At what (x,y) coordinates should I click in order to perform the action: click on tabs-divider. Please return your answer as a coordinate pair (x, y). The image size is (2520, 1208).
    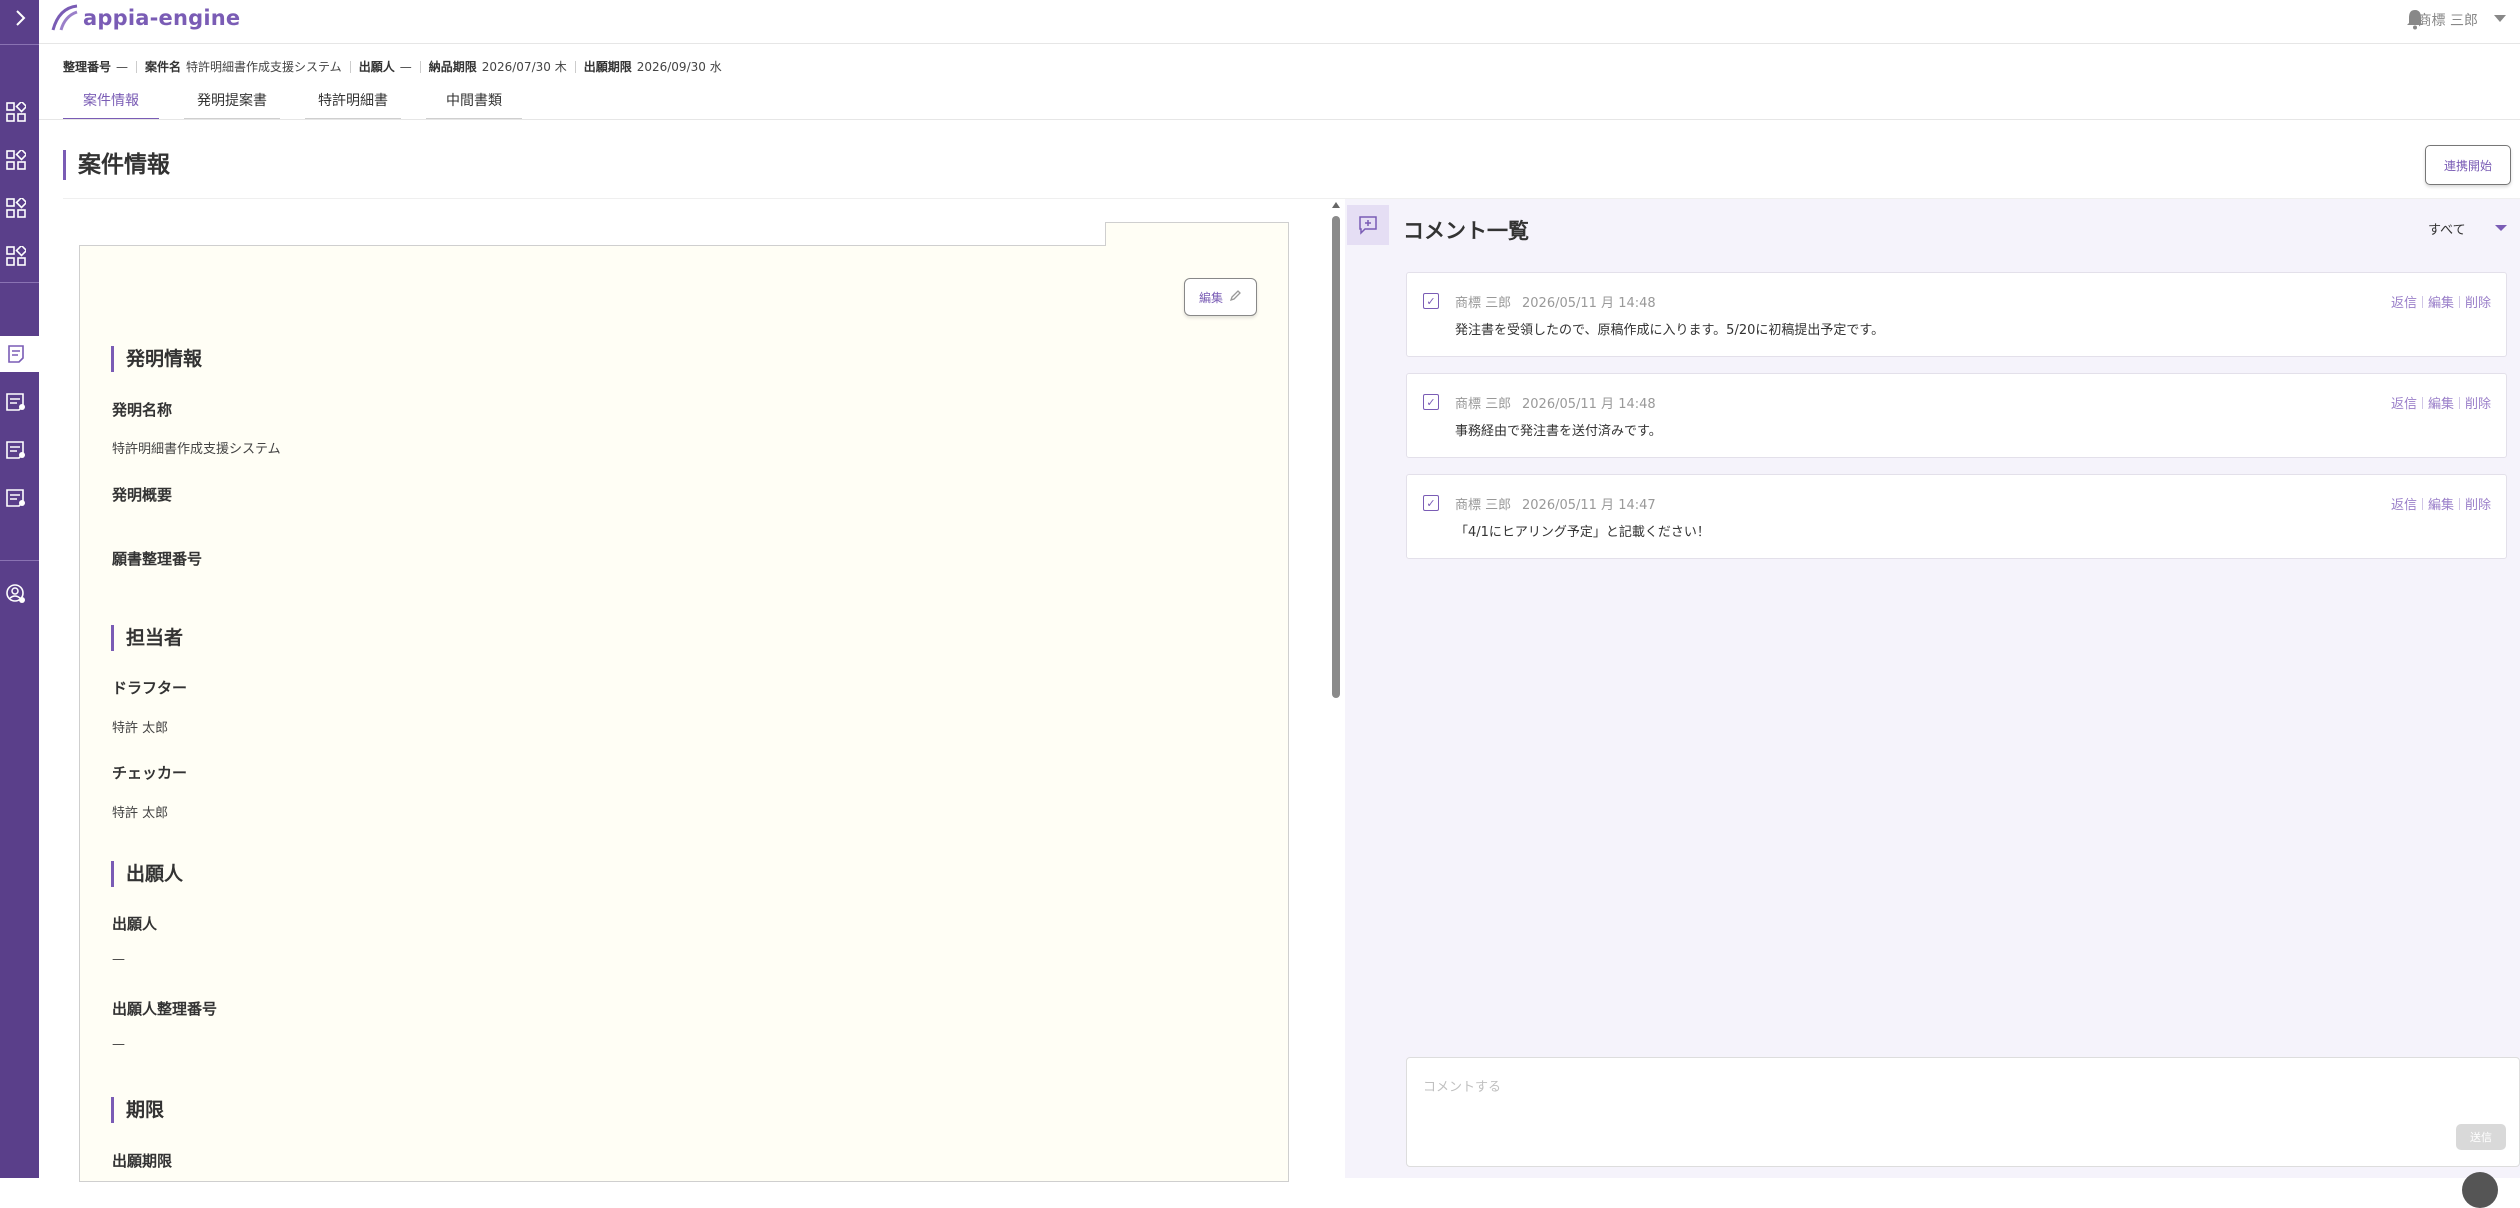
    Looking at the image, I should click on (1279, 119).